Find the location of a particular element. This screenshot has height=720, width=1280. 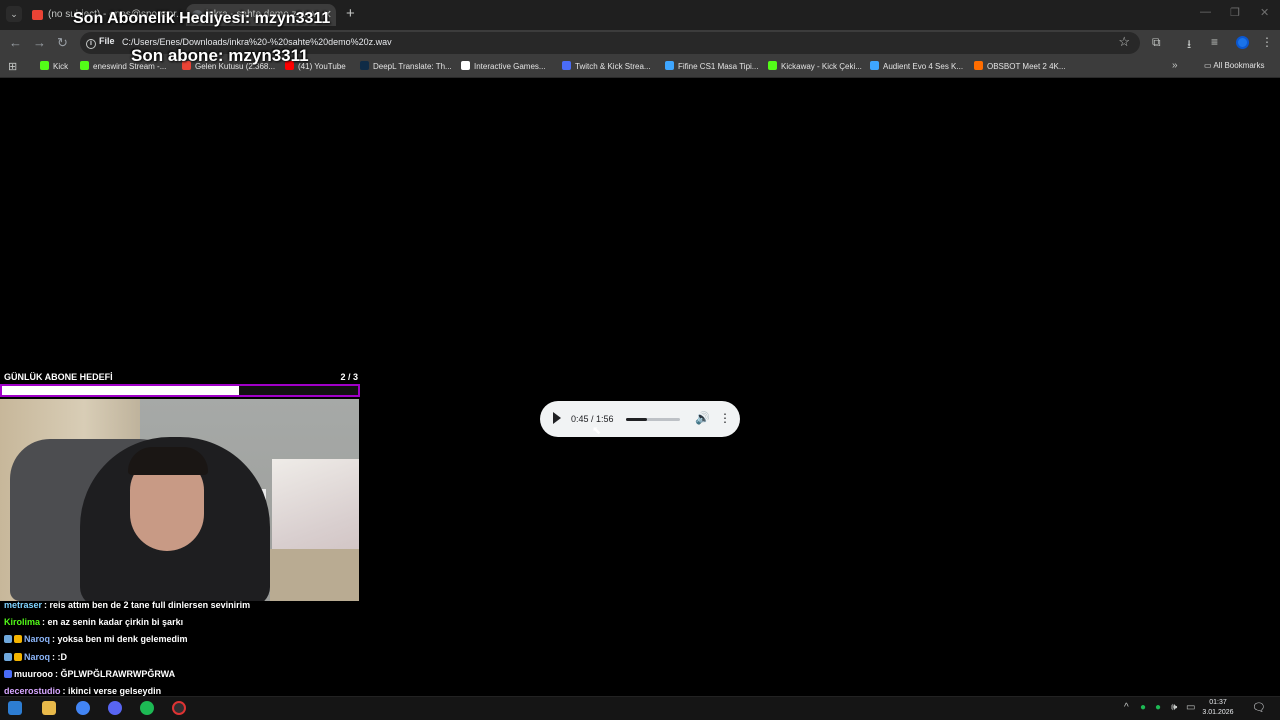

bookmark-label: Kick is located at coordinates (61, 66).